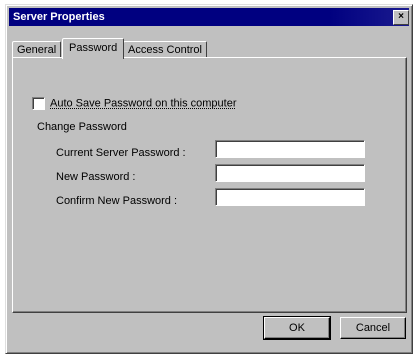 The image size is (415, 356). I want to click on change-password-group-label: Change Password, so click(82, 127).